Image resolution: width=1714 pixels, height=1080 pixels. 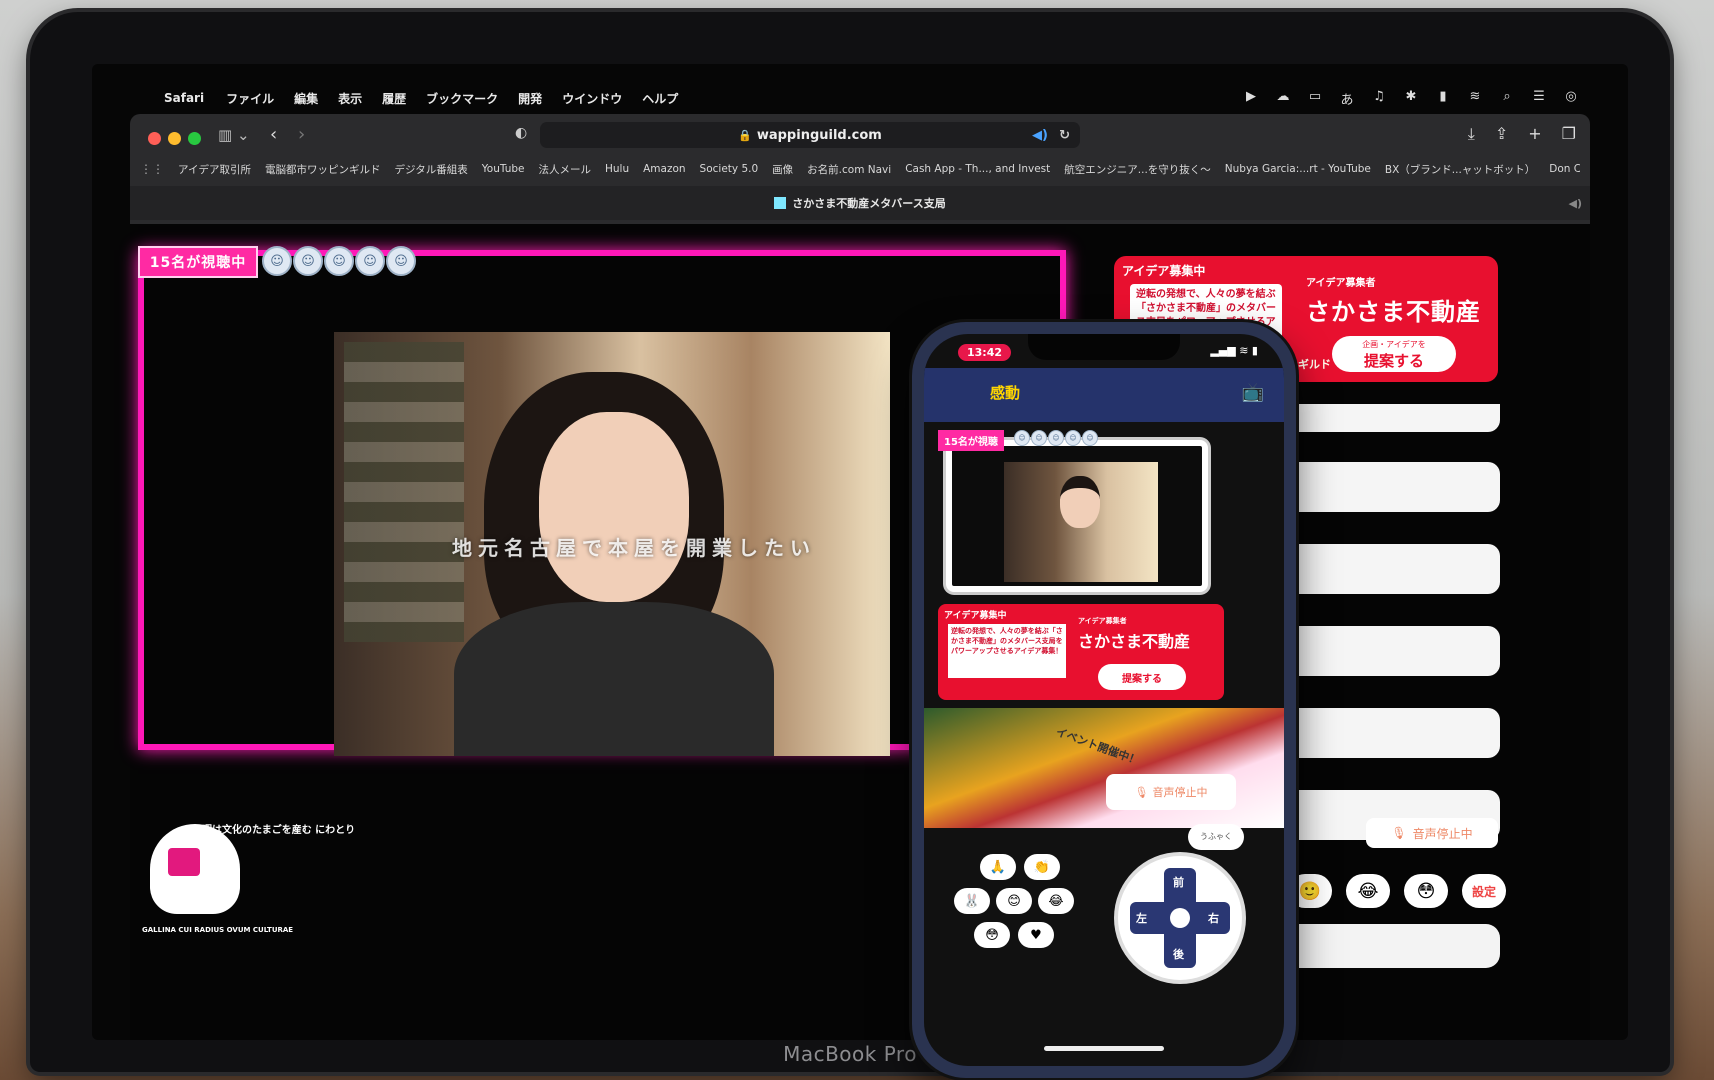 I want to click on tab-overview-icon: ❐, so click(x=1569, y=134).